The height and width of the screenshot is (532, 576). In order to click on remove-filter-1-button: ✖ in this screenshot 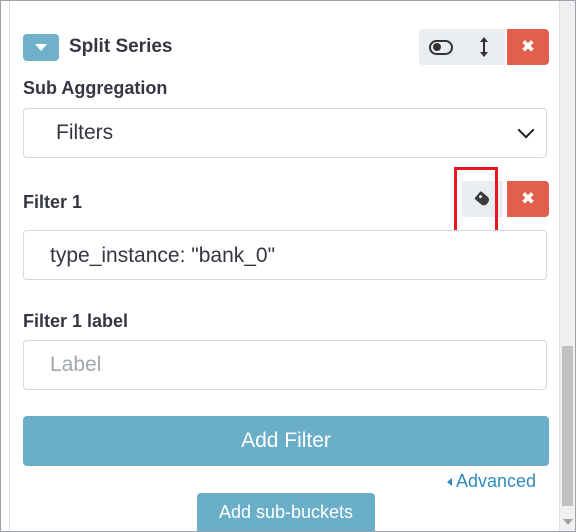, I will do `click(528, 199)`.